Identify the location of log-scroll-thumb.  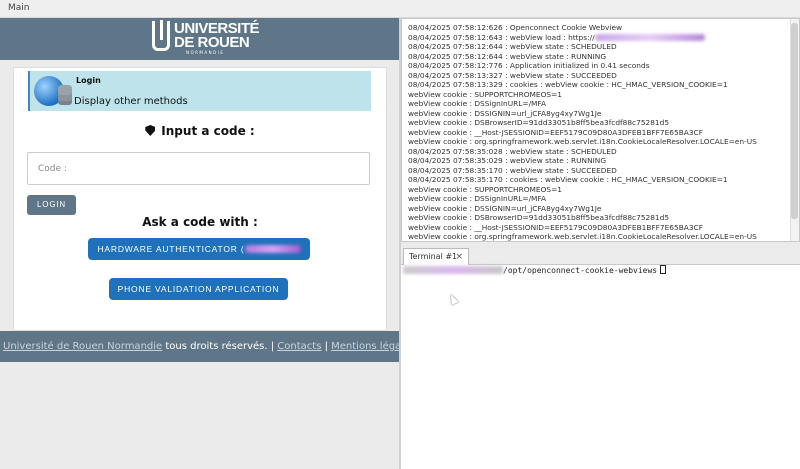
(794, 121).